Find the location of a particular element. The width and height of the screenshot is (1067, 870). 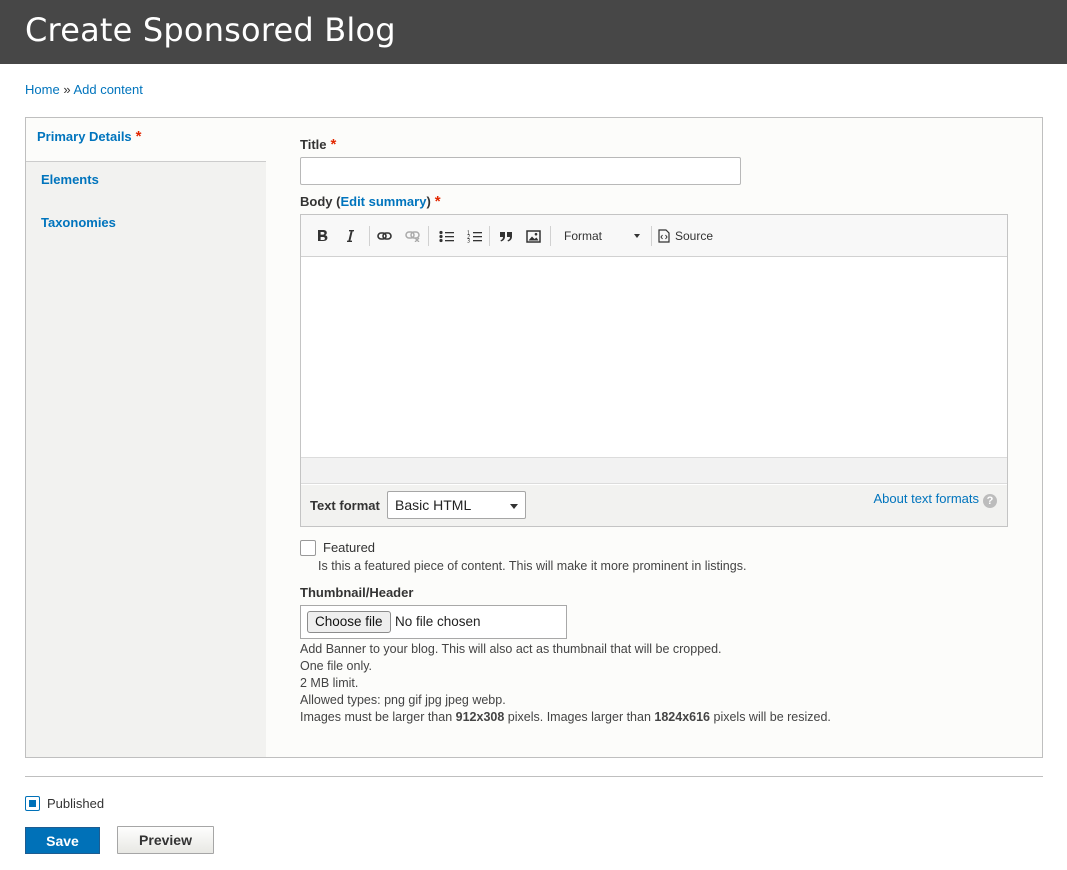

source-label: Source is located at coordinates (694, 236).